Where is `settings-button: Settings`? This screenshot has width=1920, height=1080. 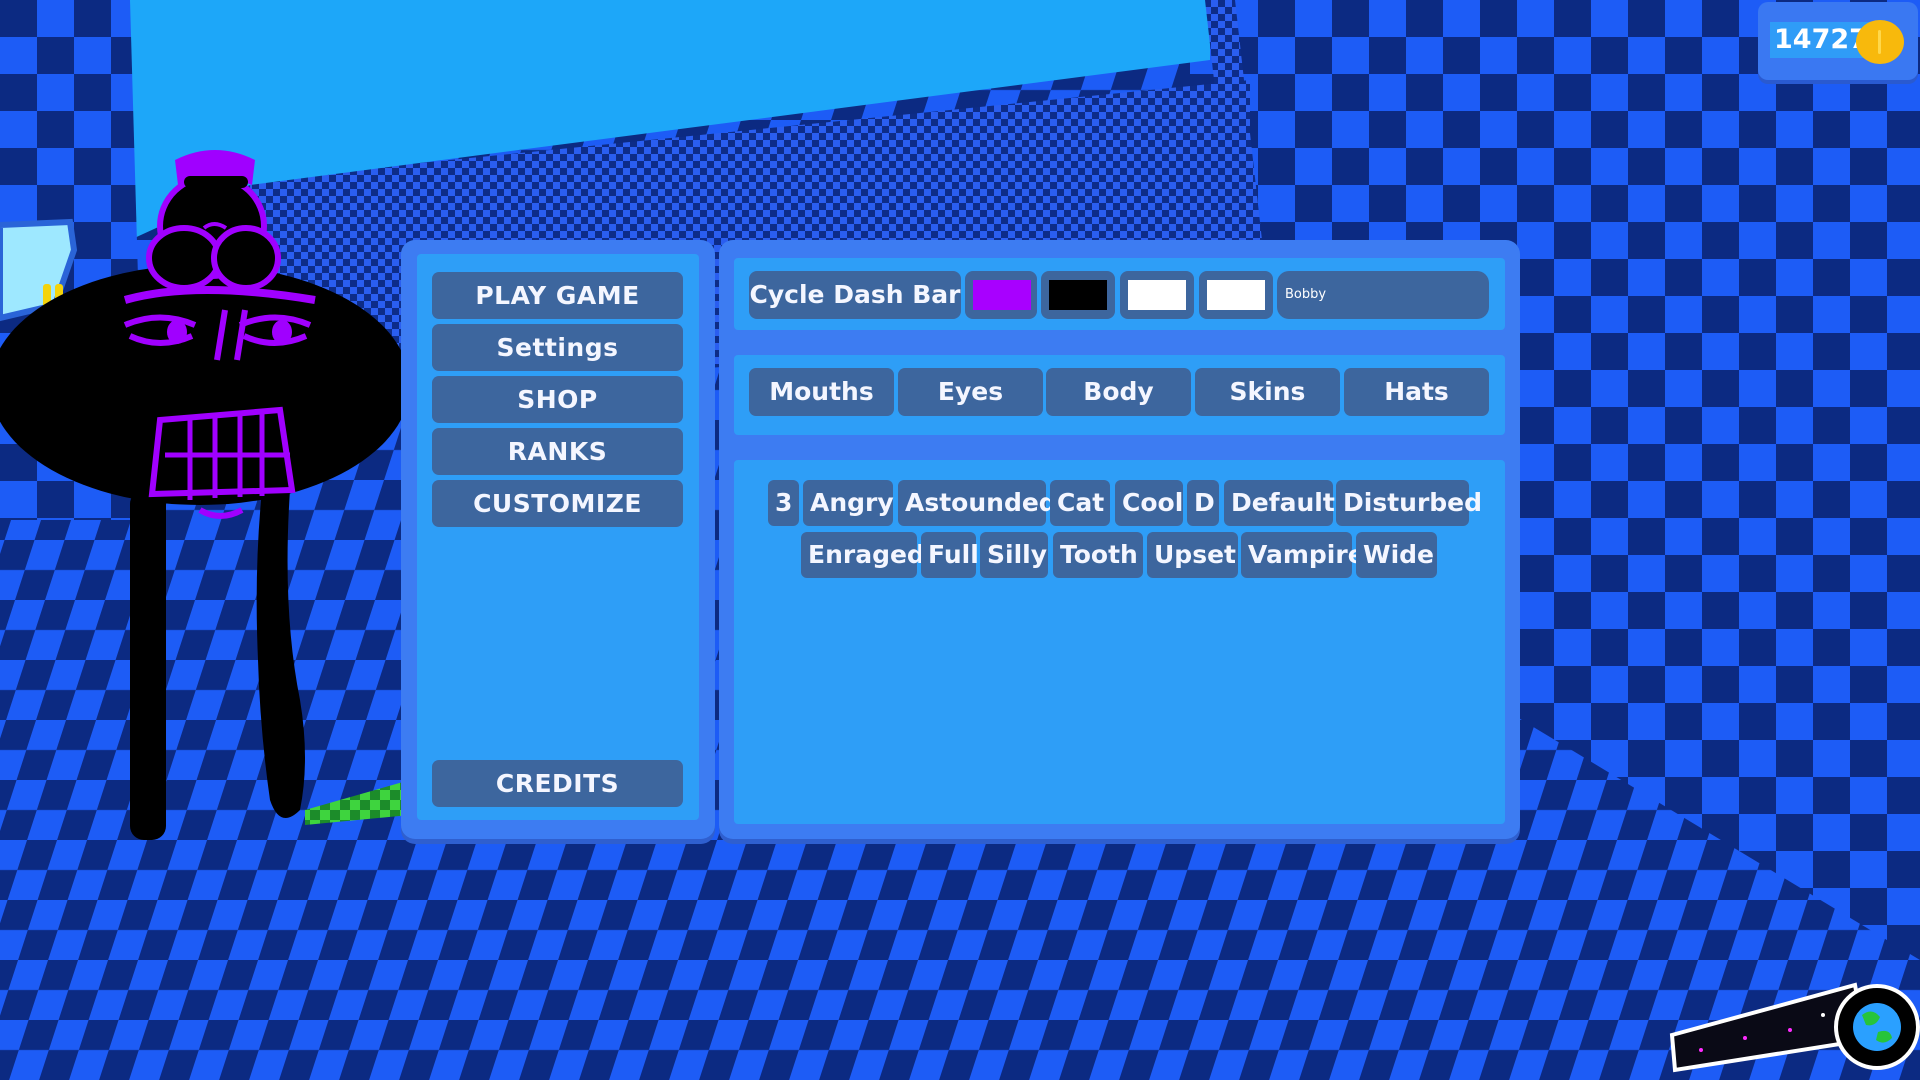
settings-button: Settings is located at coordinates (557, 347).